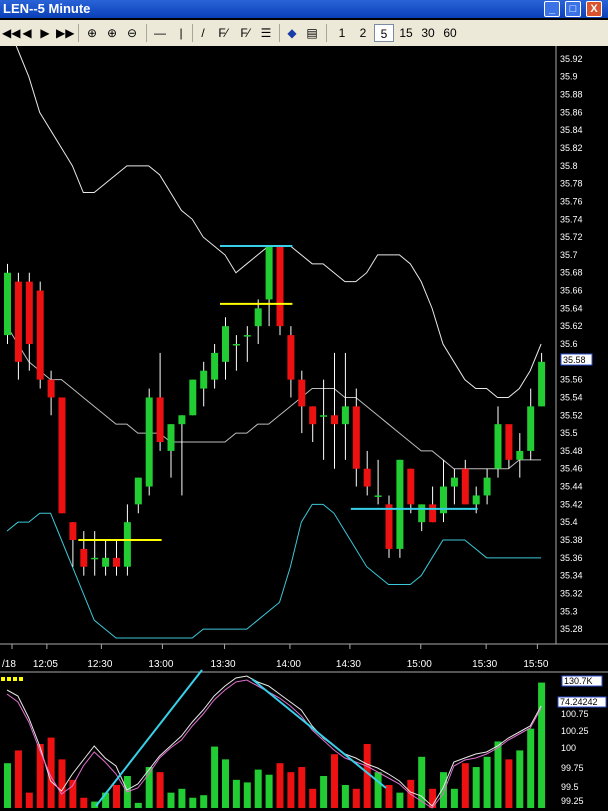 The image size is (608, 811). What do you see at coordinates (363, 33) in the screenshot?
I see `interval-2-min-button: 2` at bounding box center [363, 33].